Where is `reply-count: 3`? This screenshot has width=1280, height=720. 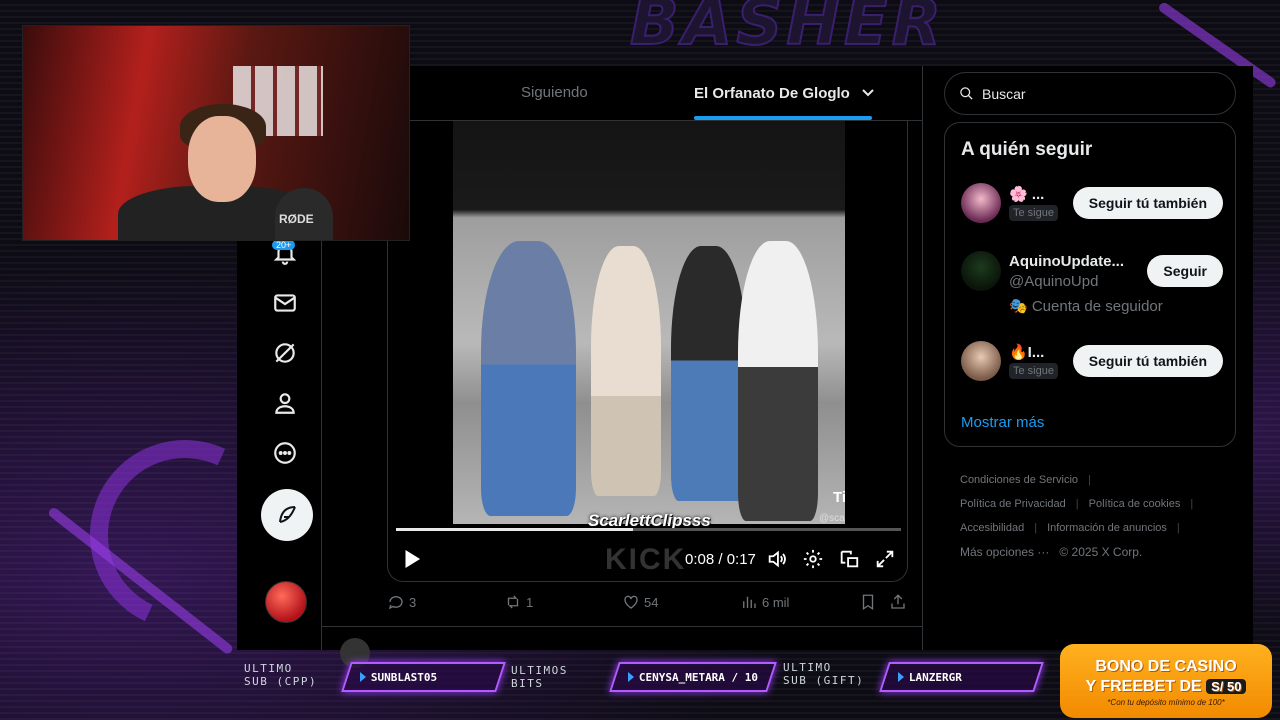
reply-count: 3 is located at coordinates (413, 602).